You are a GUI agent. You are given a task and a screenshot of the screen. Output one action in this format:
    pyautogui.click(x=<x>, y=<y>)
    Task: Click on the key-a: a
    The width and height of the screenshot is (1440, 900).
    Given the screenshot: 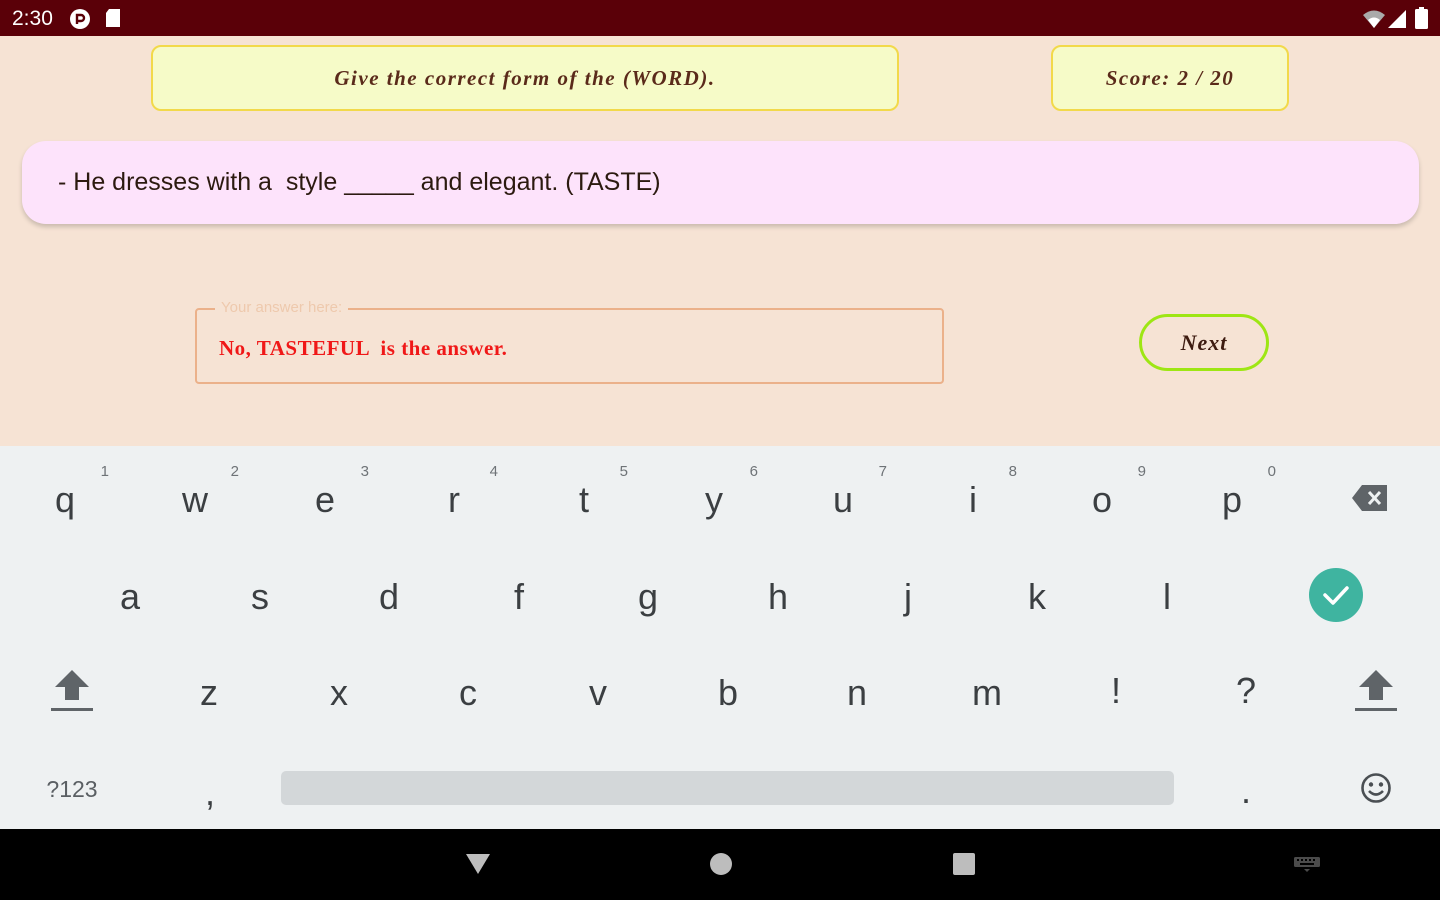 What is the action you would take?
    pyautogui.click(x=130, y=597)
    